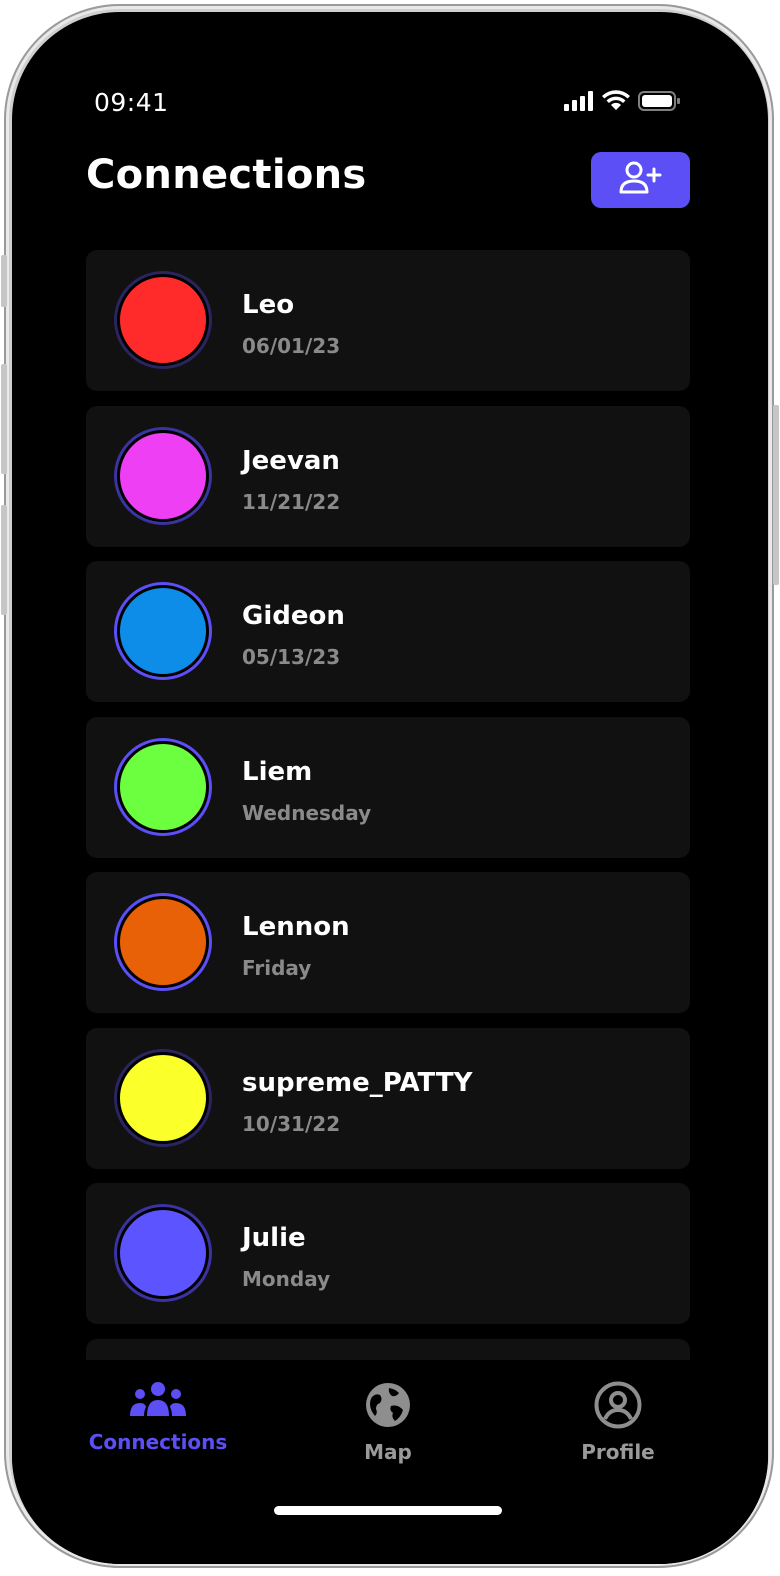 The image size is (780, 1576). What do you see at coordinates (291, 346) in the screenshot?
I see `connection-date: 06/01/23` at bounding box center [291, 346].